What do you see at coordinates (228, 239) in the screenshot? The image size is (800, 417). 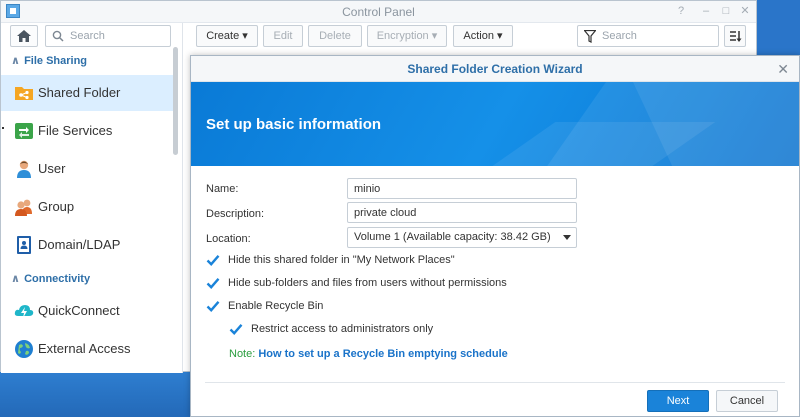 I see `location-label: Location:` at bounding box center [228, 239].